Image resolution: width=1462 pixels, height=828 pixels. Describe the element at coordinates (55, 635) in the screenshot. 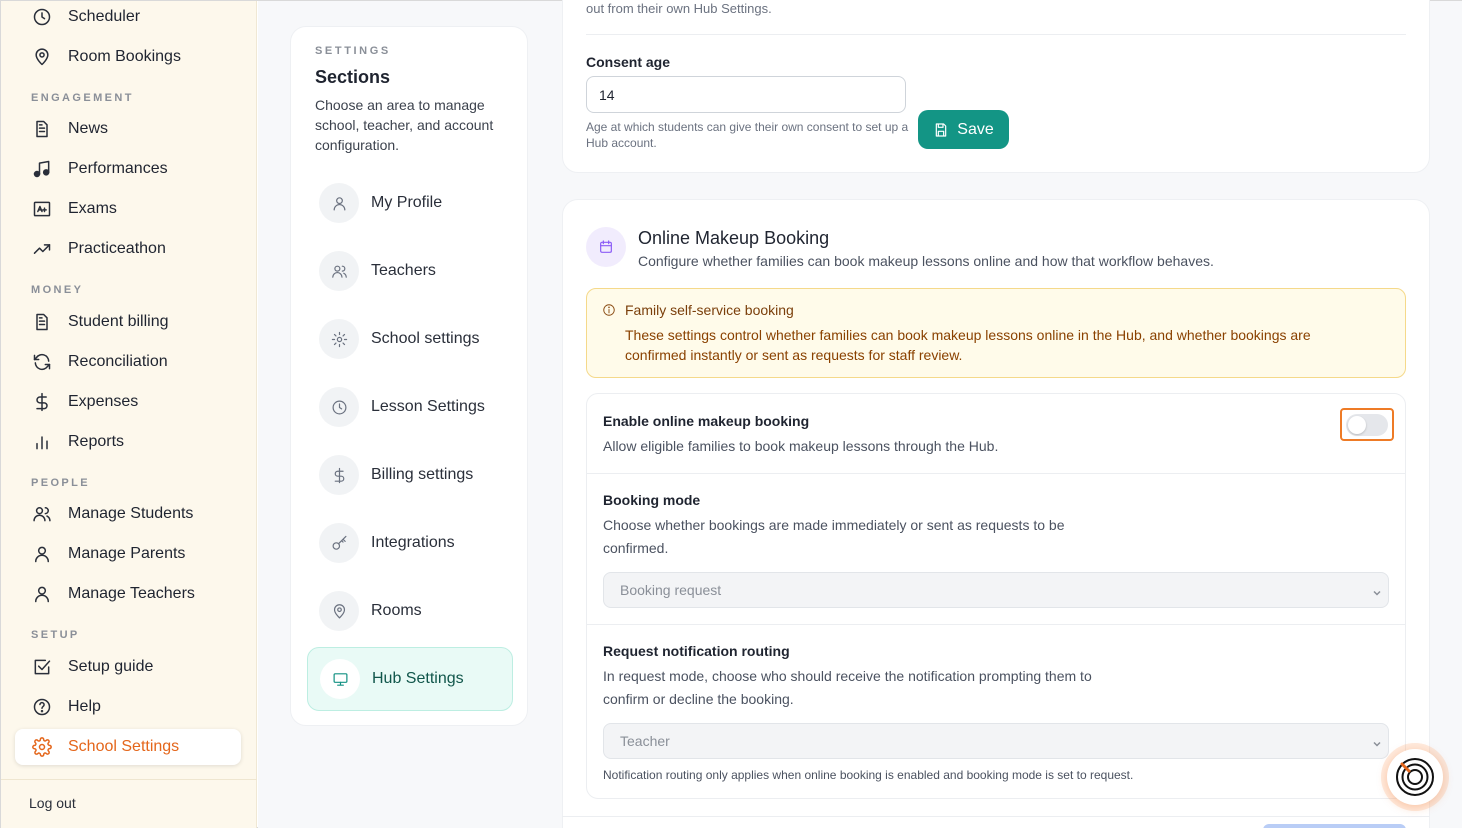

I see `section-label-setup: SETUP` at that location.